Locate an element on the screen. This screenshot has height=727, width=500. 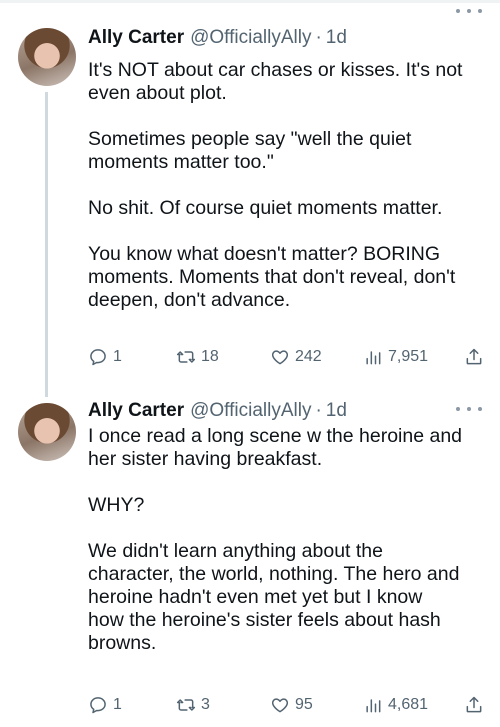
views-count: 4,681 is located at coordinates (408, 704).